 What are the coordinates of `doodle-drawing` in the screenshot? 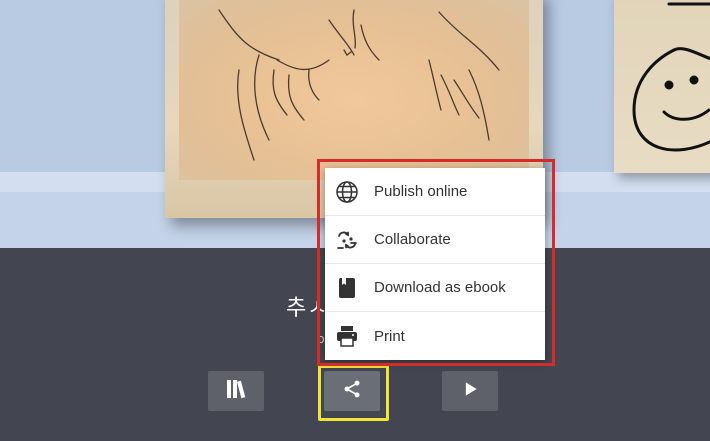 It's located at (671, 77).